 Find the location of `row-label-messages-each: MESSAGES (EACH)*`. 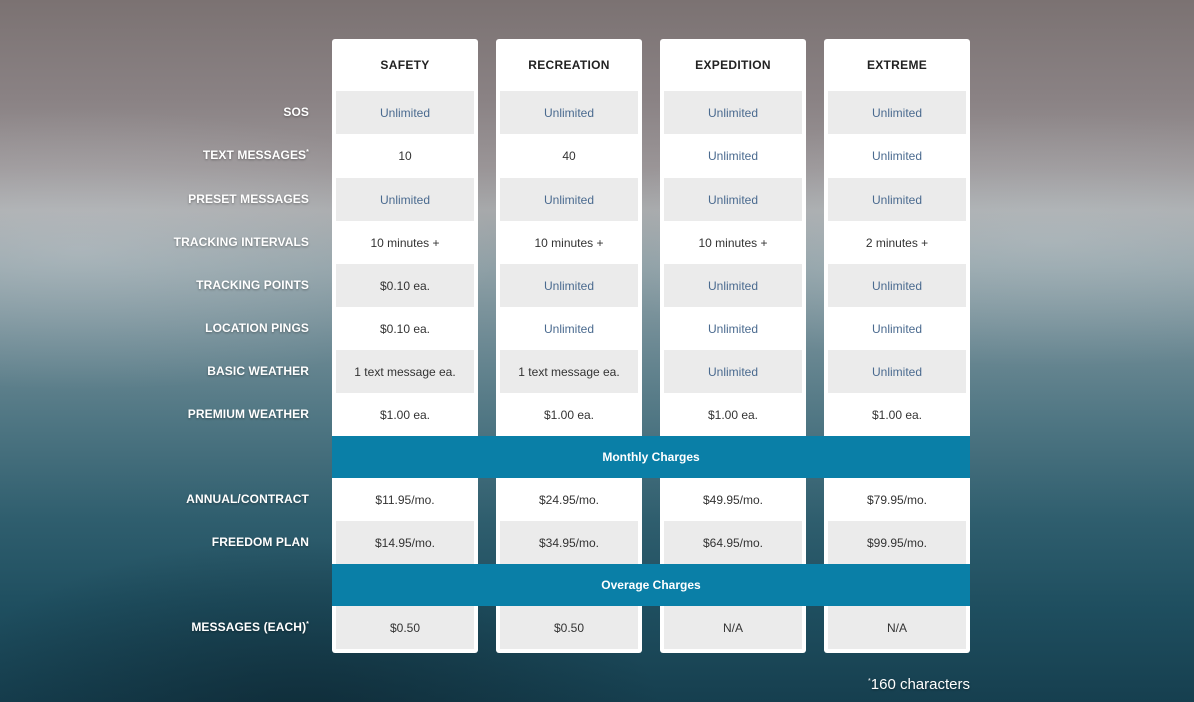

row-label-messages-each: MESSAGES (EACH)* is located at coordinates (219, 627).